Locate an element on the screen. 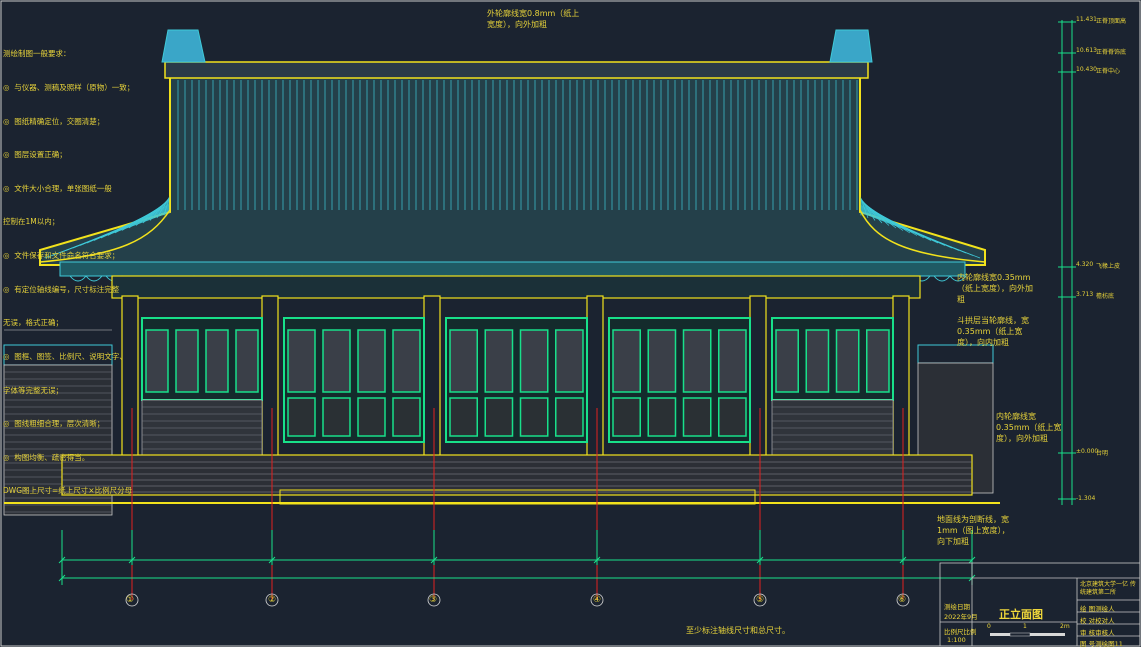 Image resolution: width=1141 pixels, height=647 pixels. inner-outline-note-1: 内轮廓线宽0.35mm（纸上宽度），向外加粗 is located at coordinates (995, 288).